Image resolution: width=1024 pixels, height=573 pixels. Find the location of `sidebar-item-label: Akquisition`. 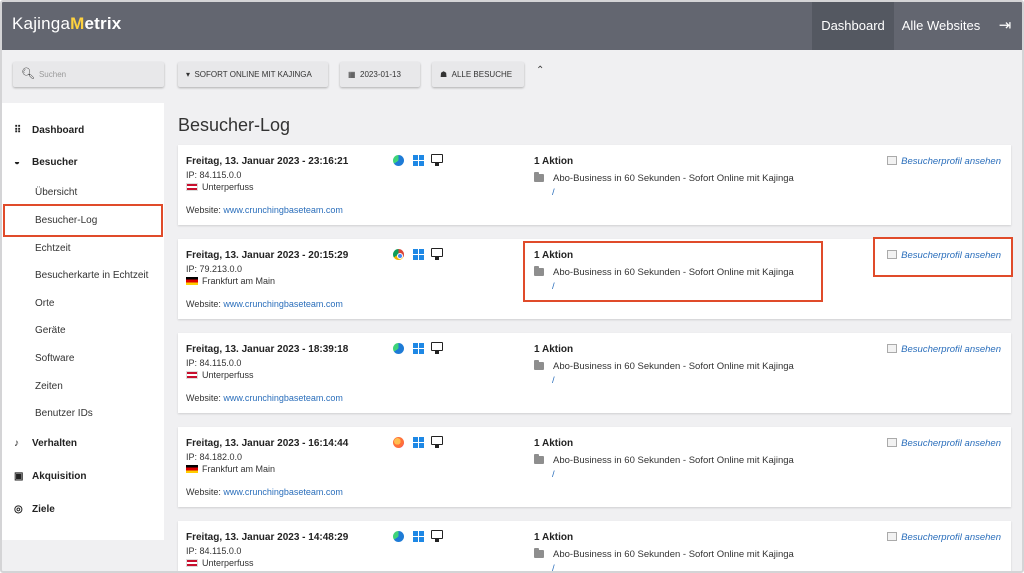

sidebar-item-label: Akquisition is located at coordinates (59, 476).